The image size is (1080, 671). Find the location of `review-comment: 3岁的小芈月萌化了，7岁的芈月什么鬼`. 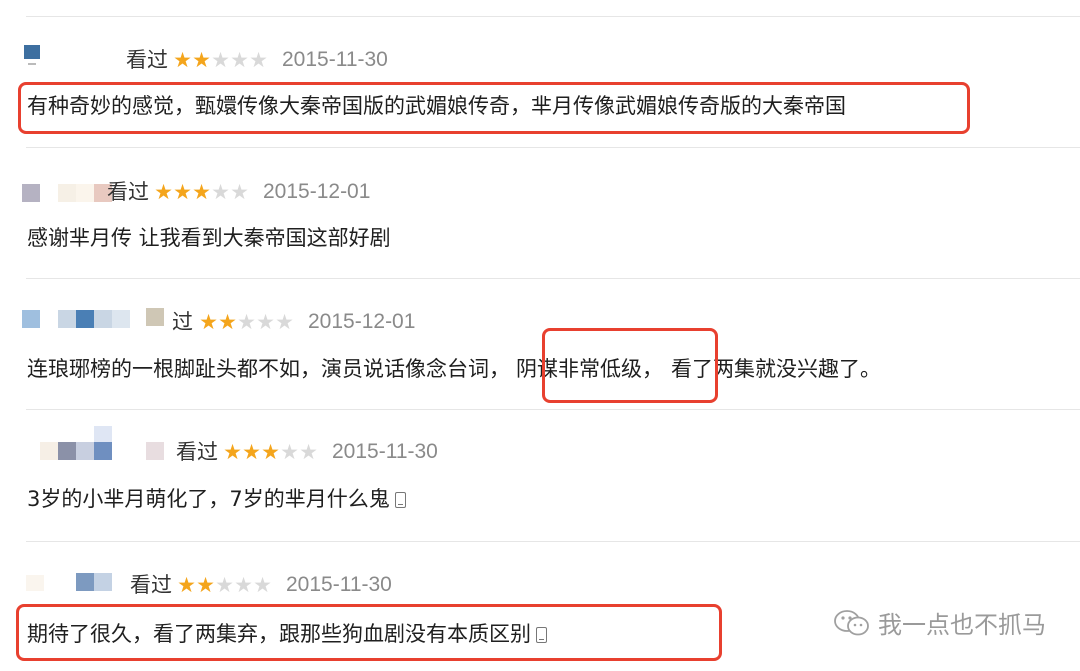

review-comment: 3岁的小芈月萌化了，7岁的芈月什么鬼 is located at coordinates (216, 499).